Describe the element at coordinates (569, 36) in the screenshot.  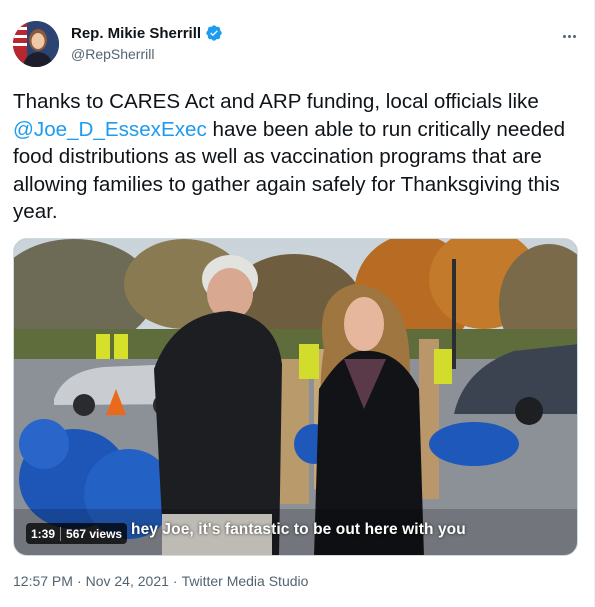
I see `more-options-icon` at that location.